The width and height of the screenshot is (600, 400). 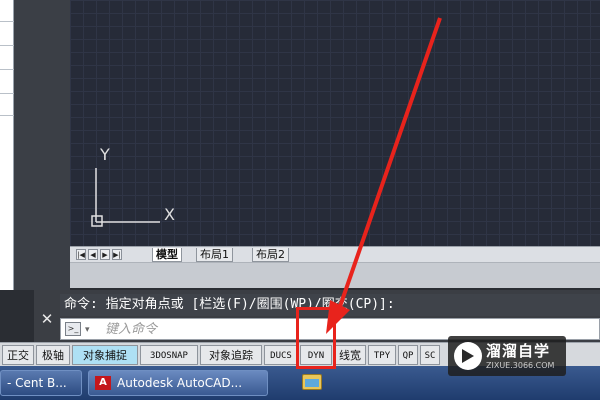 I want to click on horizontal-scrollbar, so click(x=335, y=275).